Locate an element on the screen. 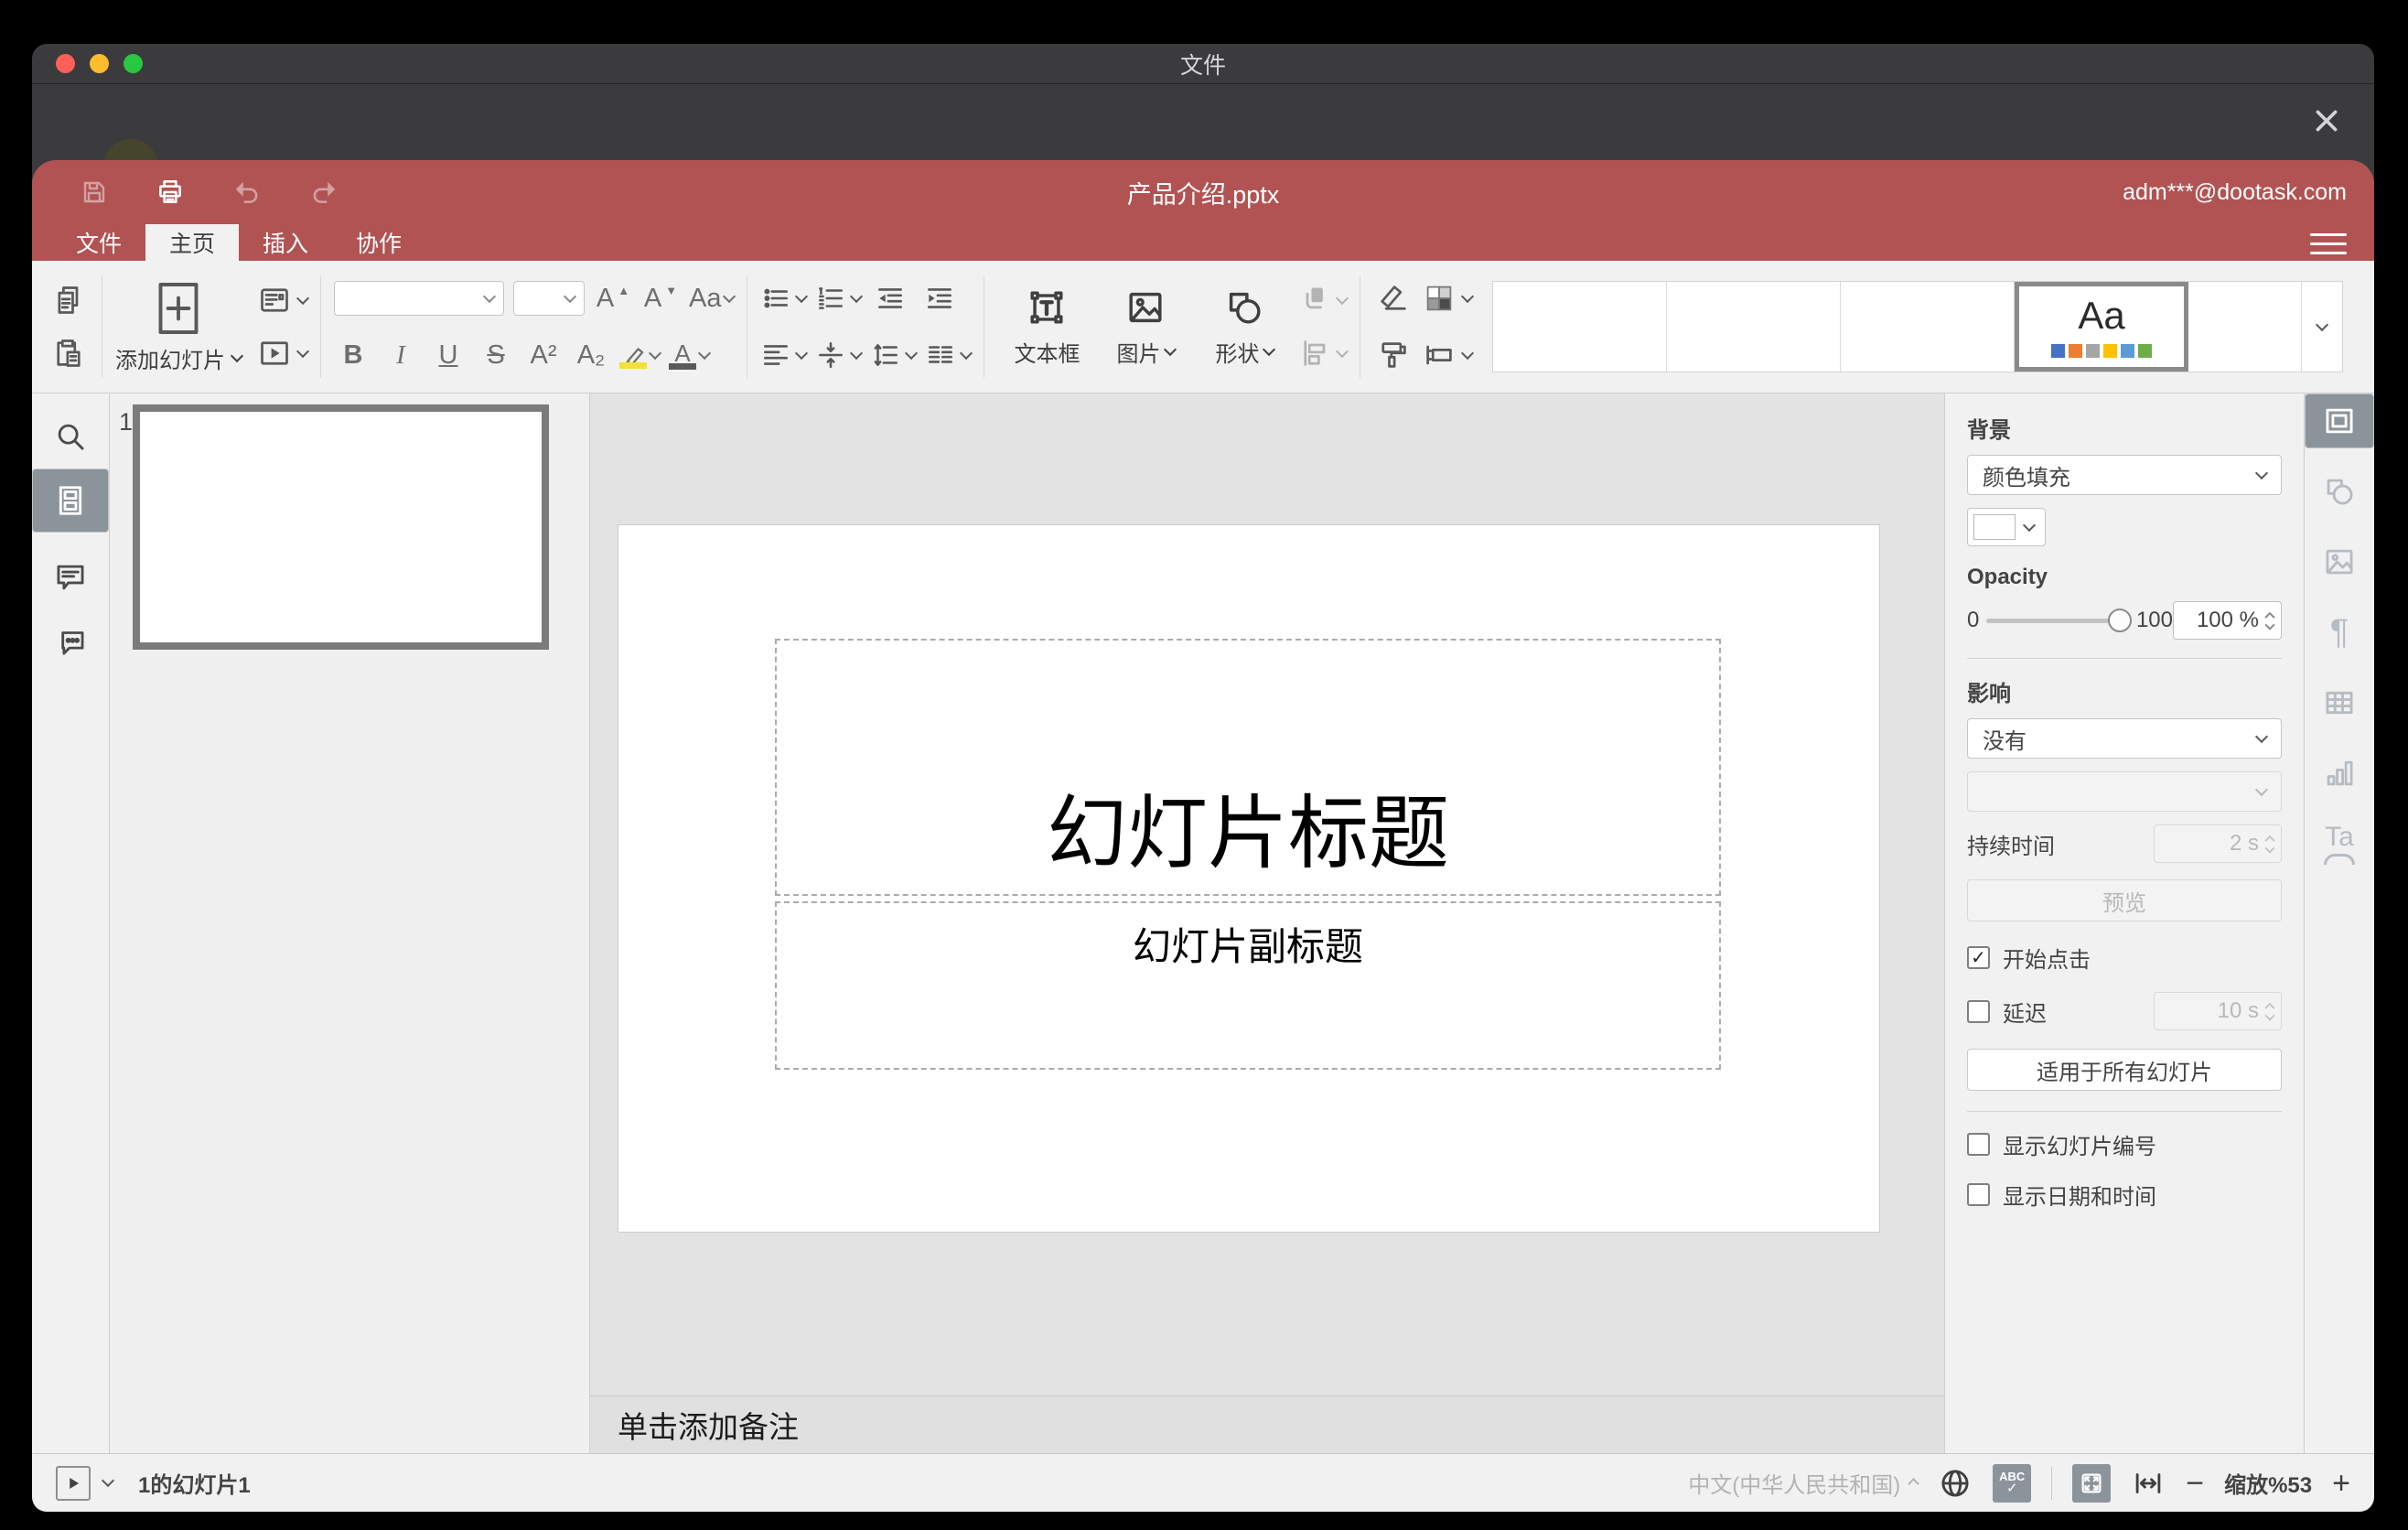 The image size is (2408, 1530). apply-to-all-button: 适用于所有幻灯片 is located at coordinates (2124, 1070).